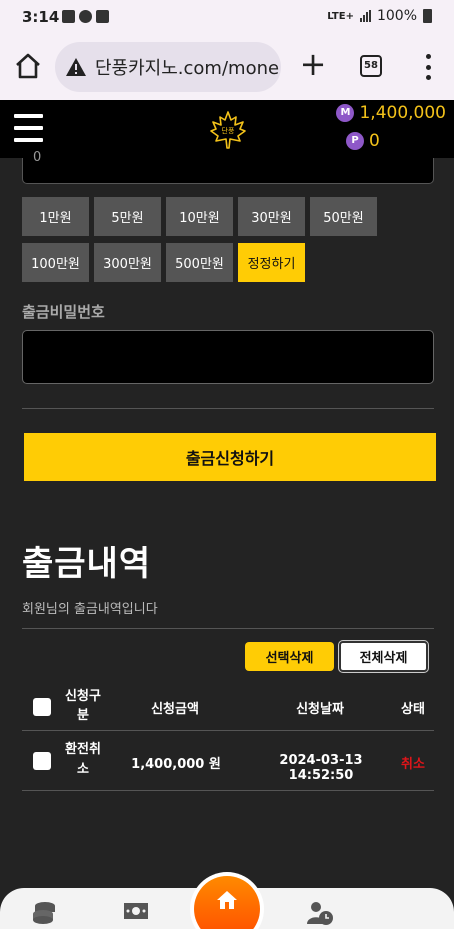  I want to click on row-type: 환전취소, so click(83, 759).